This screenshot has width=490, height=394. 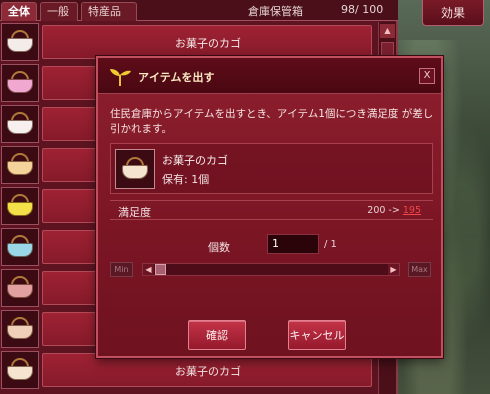 I want to click on storage-count: 98/ 100, so click(x=362, y=9).